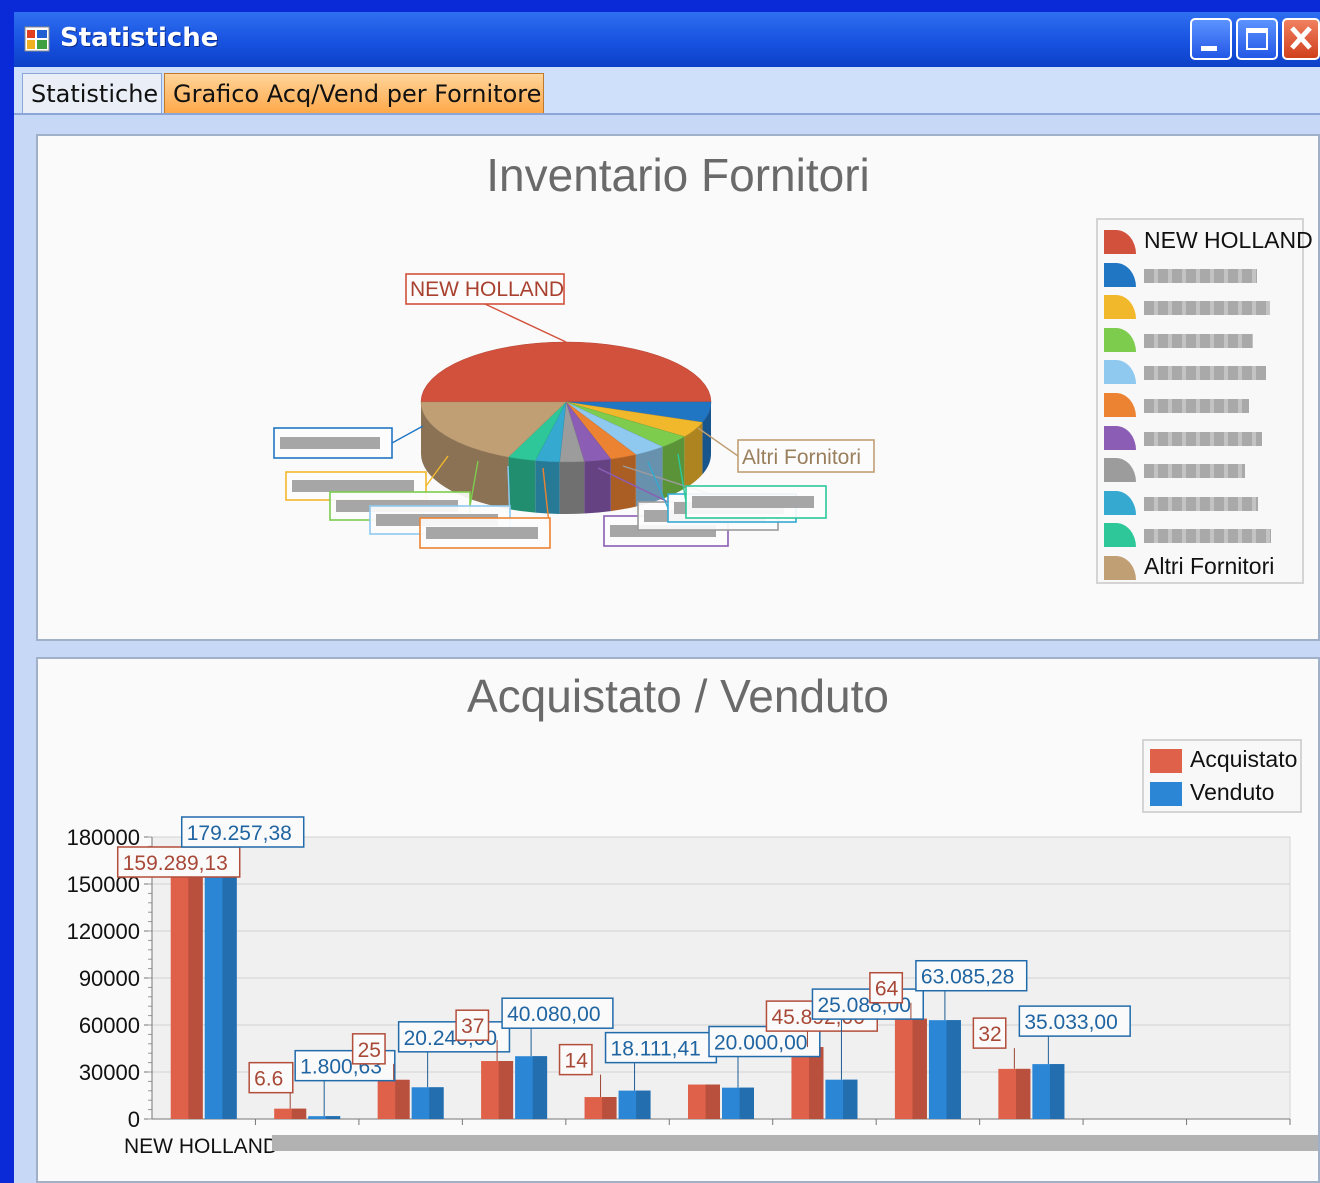 Image resolution: width=1320 pixels, height=1183 pixels. What do you see at coordinates (1070, 1022) in the screenshot?
I see `bar-label-text: 35.033,00` at bounding box center [1070, 1022].